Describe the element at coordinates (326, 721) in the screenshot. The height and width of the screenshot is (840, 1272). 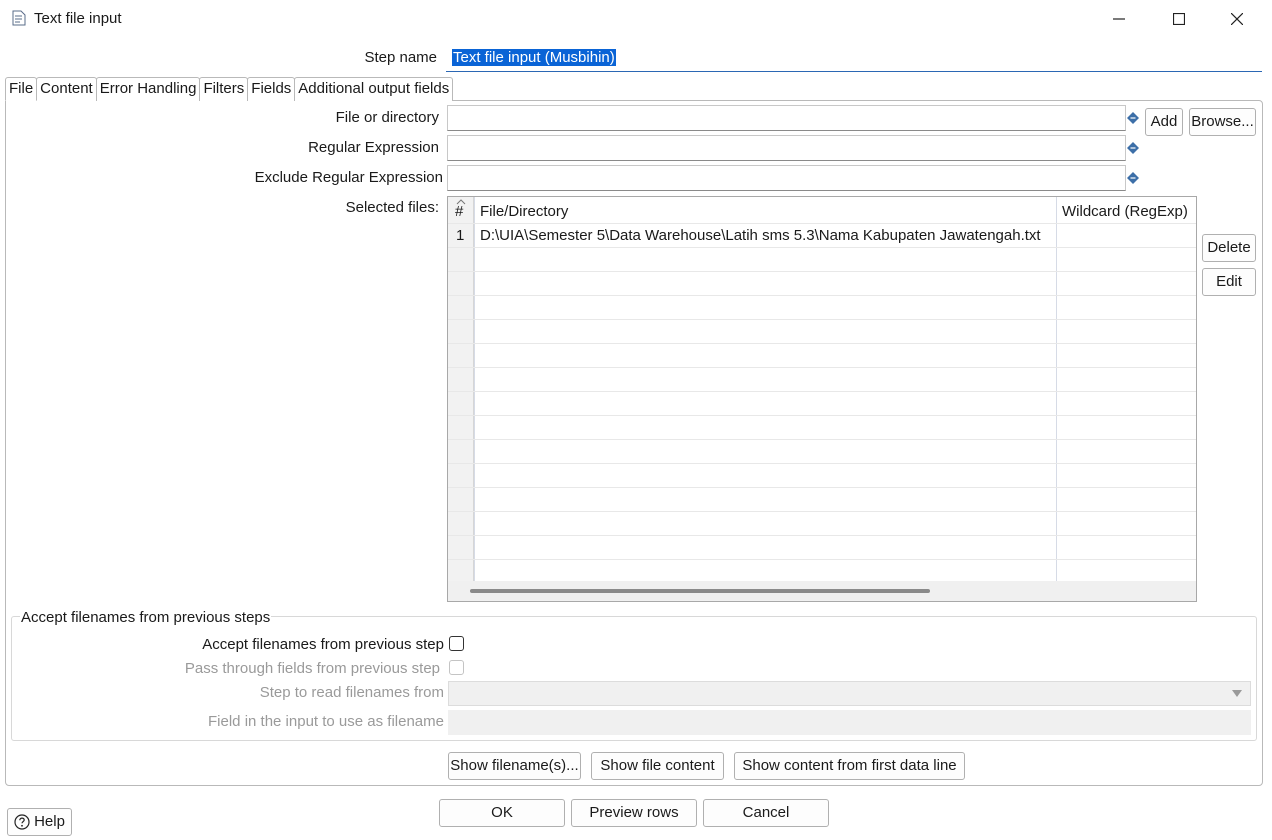
I see `field-to-use-label: Field in the input to use as filename` at that location.